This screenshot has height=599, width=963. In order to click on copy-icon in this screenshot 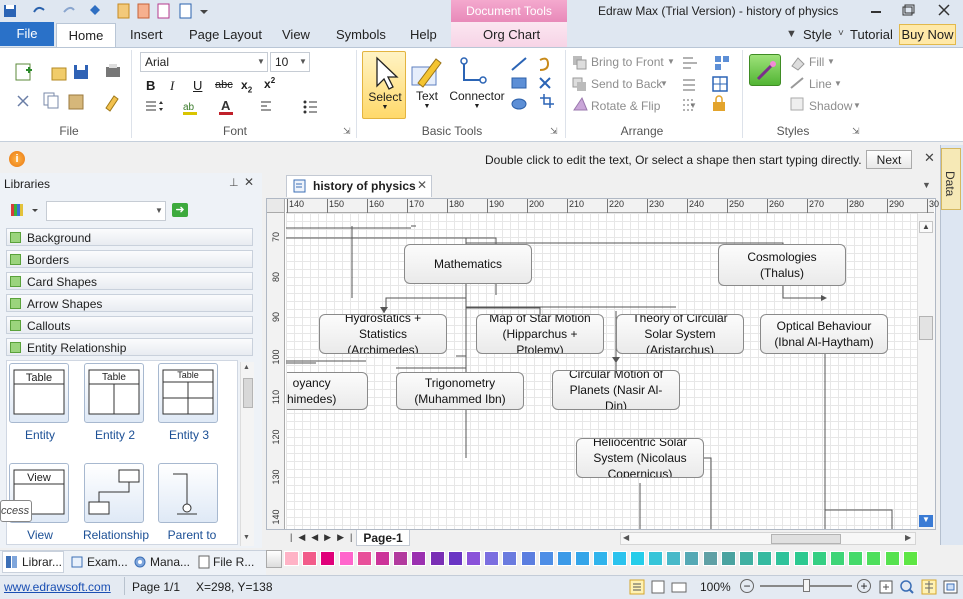, I will do `click(51, 102)`.